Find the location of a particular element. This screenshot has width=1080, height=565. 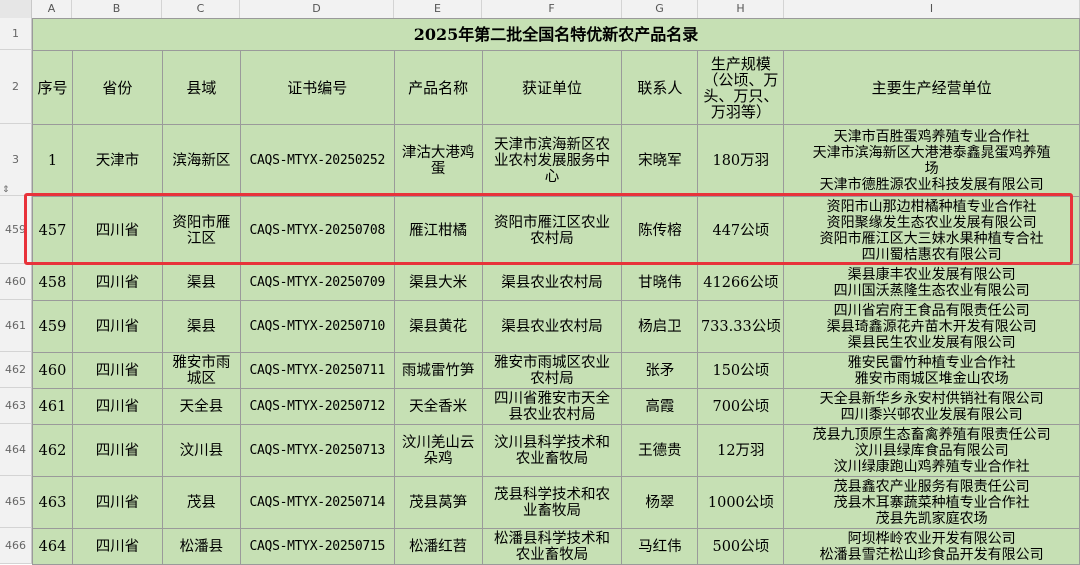

cell-scale: 150公顷 is located at coordinates (741, 370).